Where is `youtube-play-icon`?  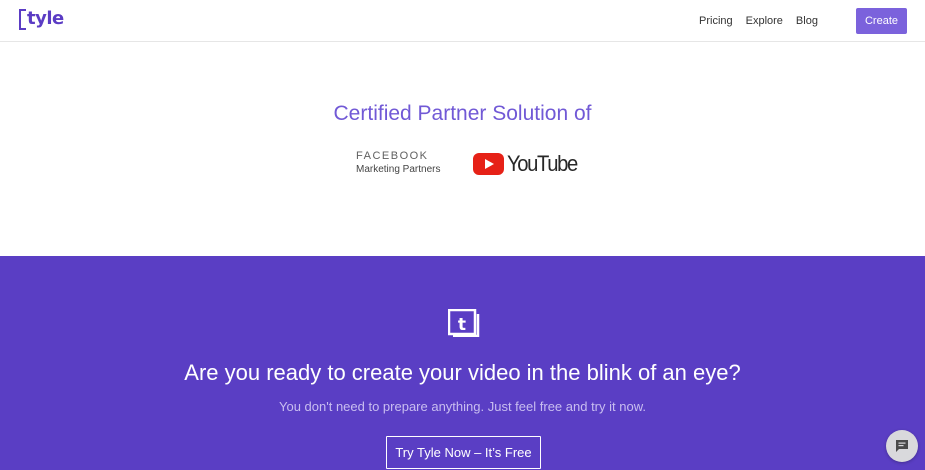 youtube-play-icon is located at coordinates (488, 164).